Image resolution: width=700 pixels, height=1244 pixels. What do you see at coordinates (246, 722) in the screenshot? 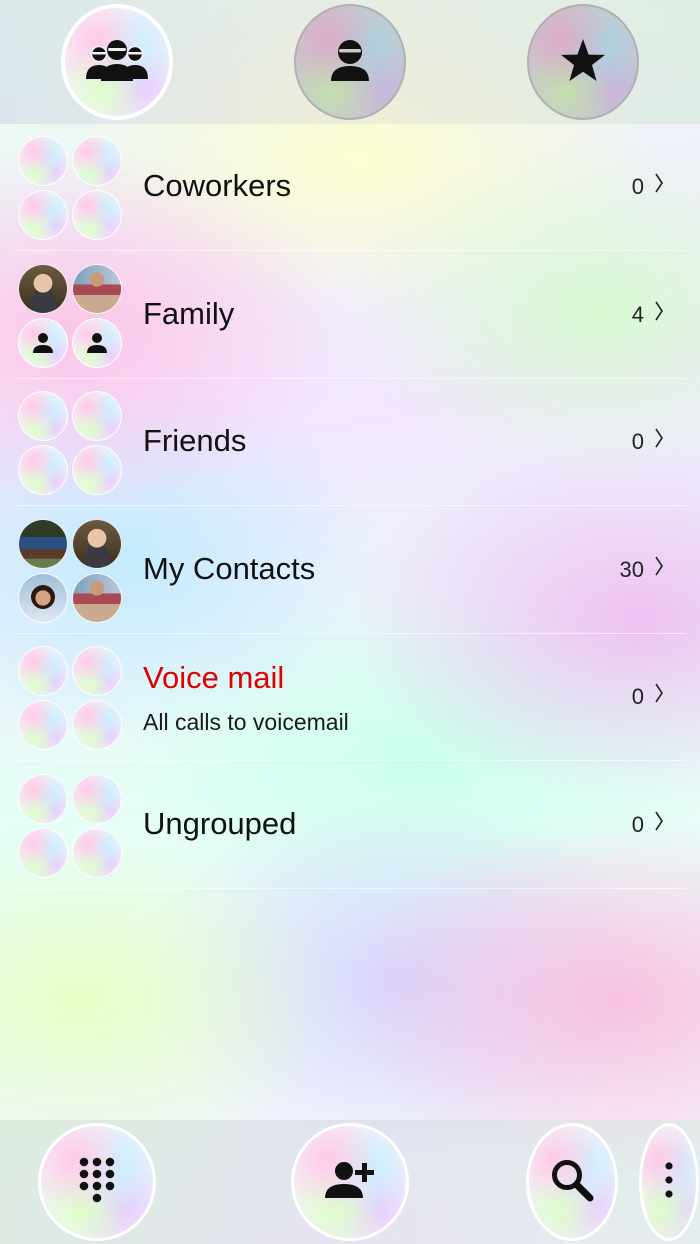
I see `group-subtitle: All calls to voicemail` at bounding box center [246, 722].